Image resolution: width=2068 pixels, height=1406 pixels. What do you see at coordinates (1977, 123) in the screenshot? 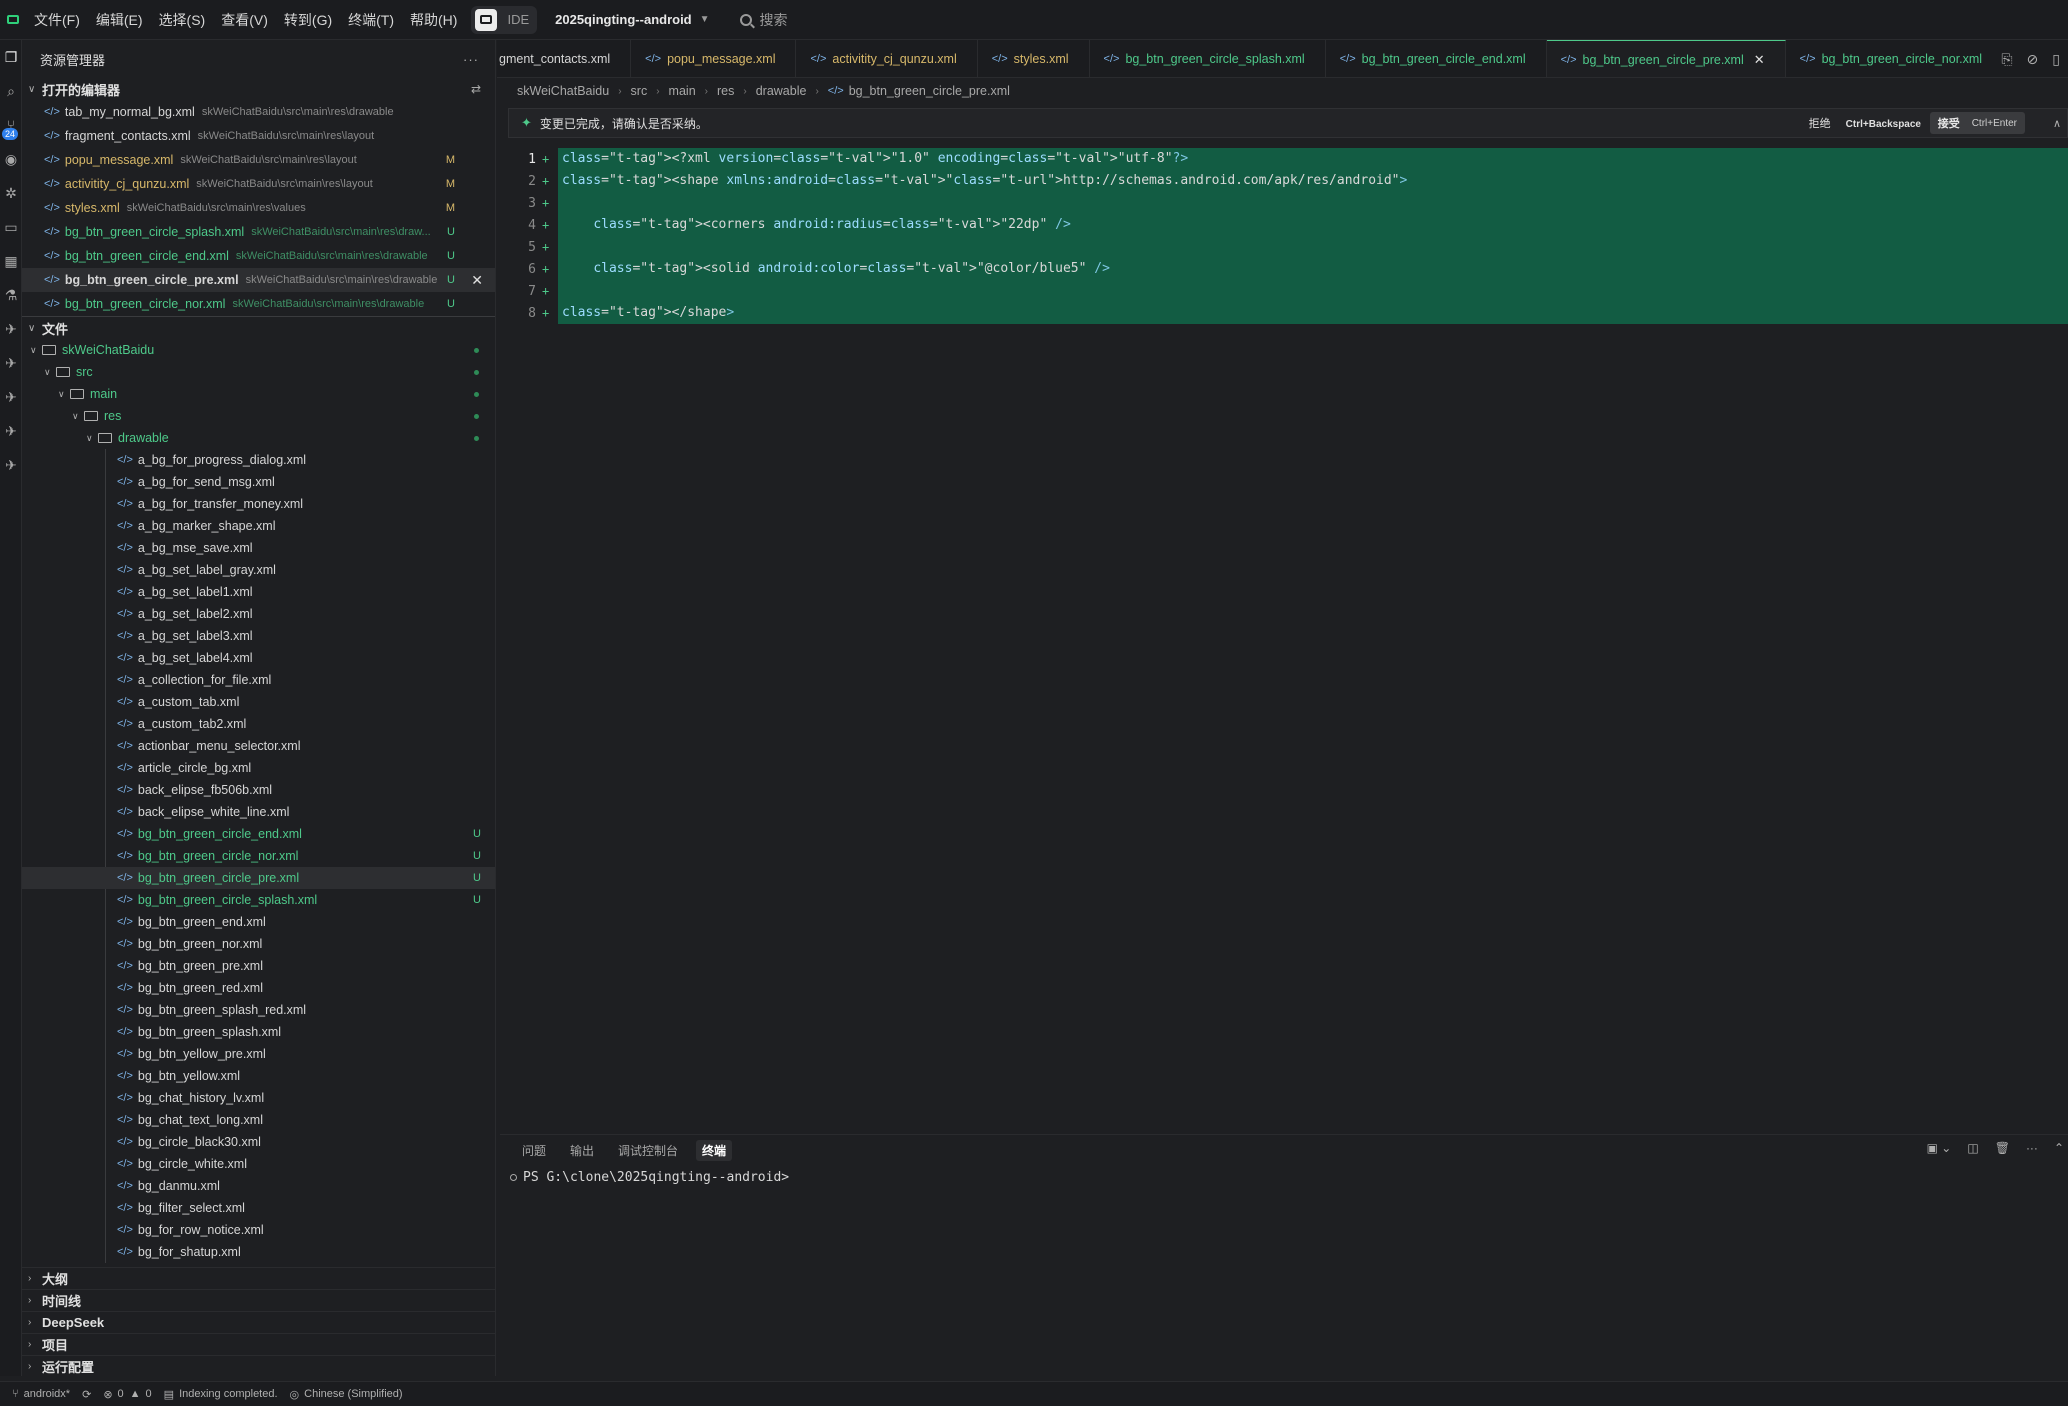
I see `accept-button: 接受 Ctrl+Enter` at bounding box center [1977, 123].